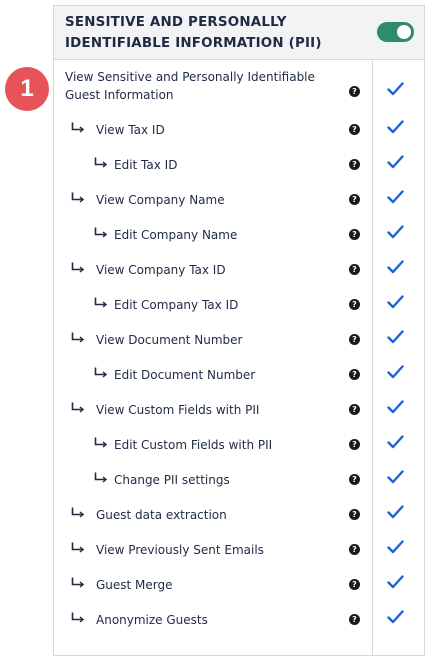 This screenshot has height=664, width=432. I want to click on permission-row: Edit Document Number?, so click(229, 375).